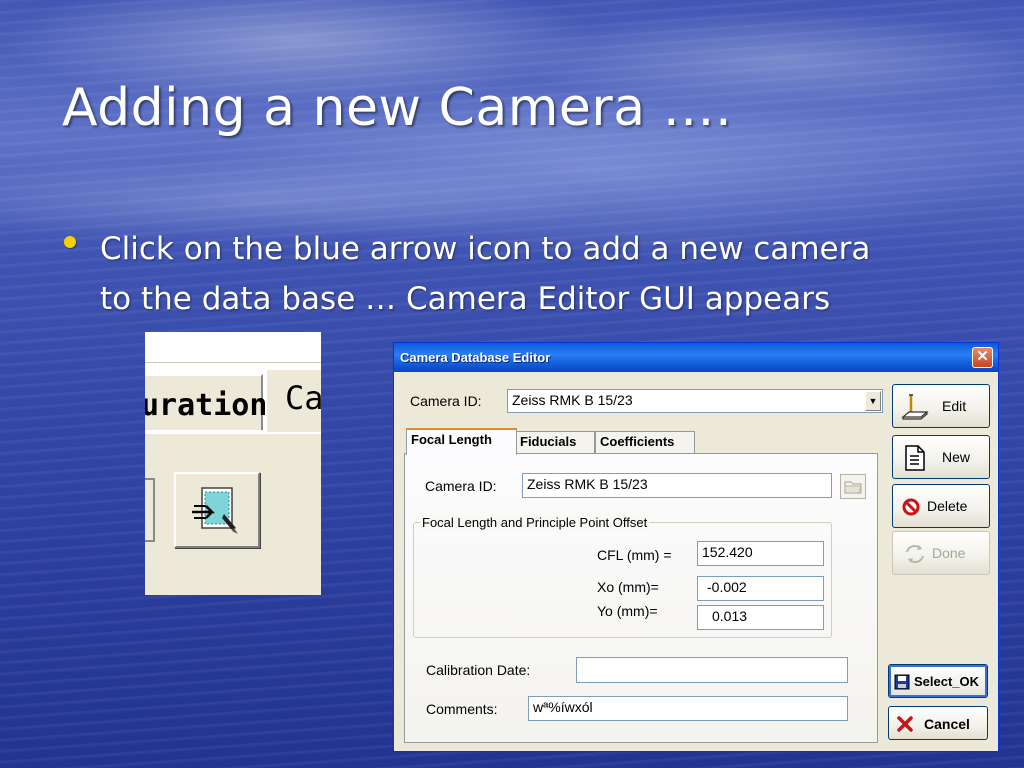 The width and height of the screenshot is (1024, 768). I want to click on new-button: New, so click(941, 457).